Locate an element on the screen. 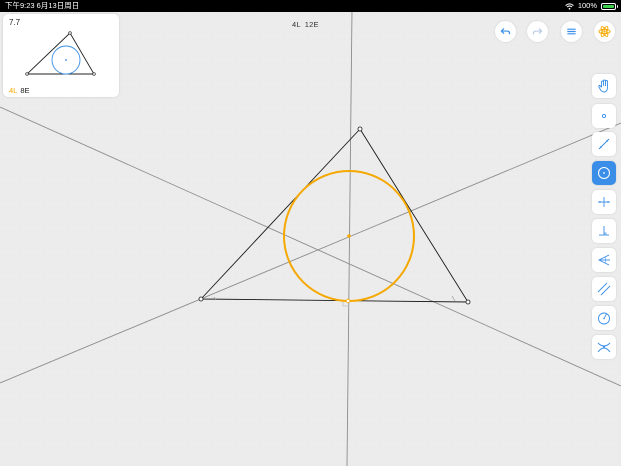 The image size is (621, 466). tool-move is located at coordinates (604, 86).